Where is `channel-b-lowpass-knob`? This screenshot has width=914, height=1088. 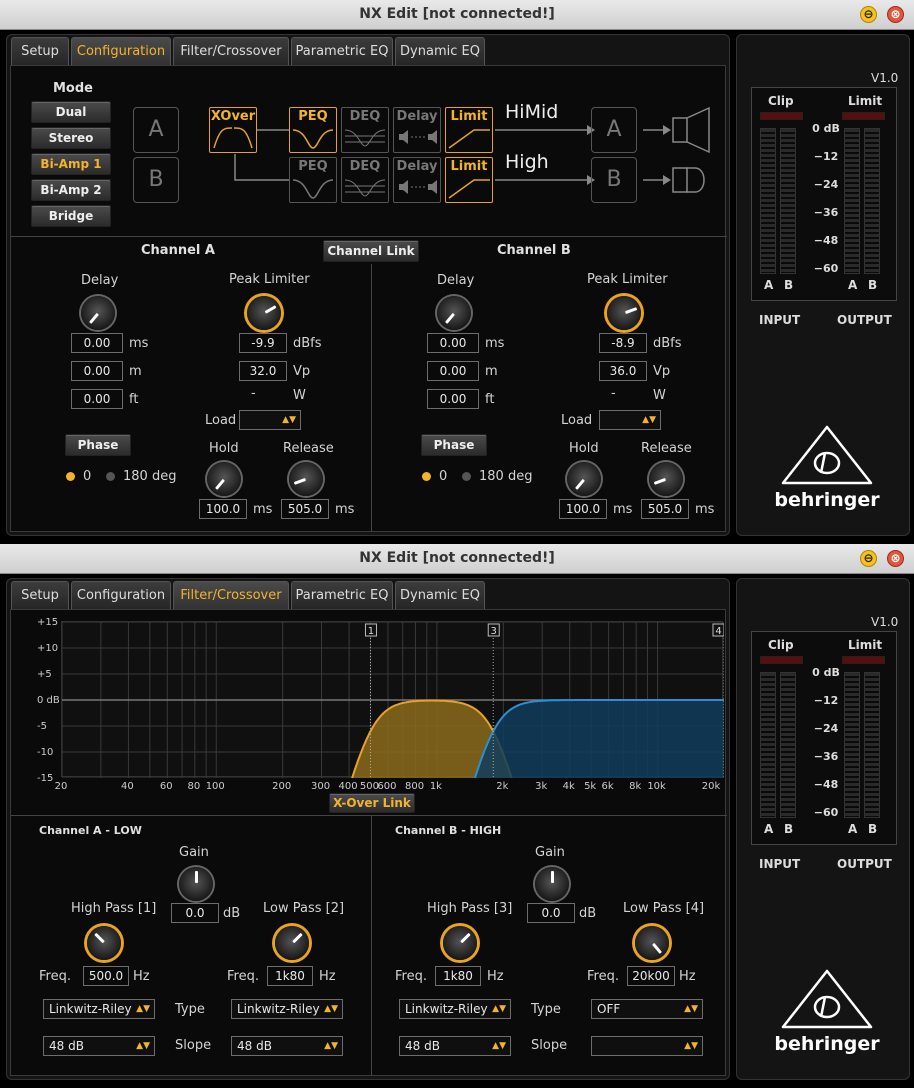
channel-b-lowpass-knob is located at coordinates (652, 943).